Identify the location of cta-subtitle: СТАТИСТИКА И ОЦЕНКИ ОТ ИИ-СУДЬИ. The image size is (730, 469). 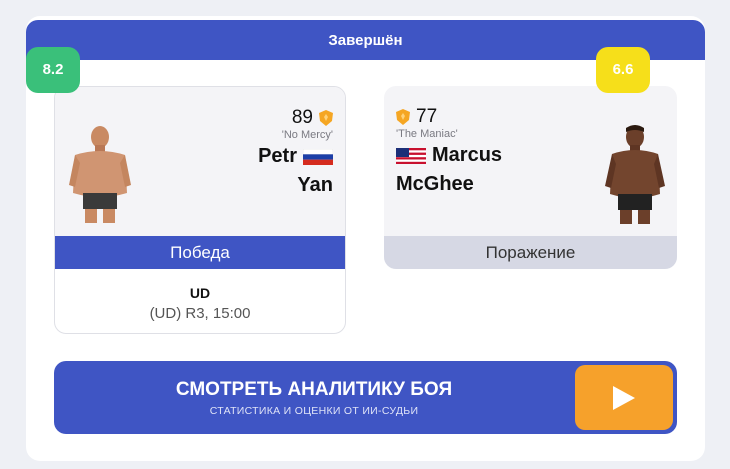
(314, 411).